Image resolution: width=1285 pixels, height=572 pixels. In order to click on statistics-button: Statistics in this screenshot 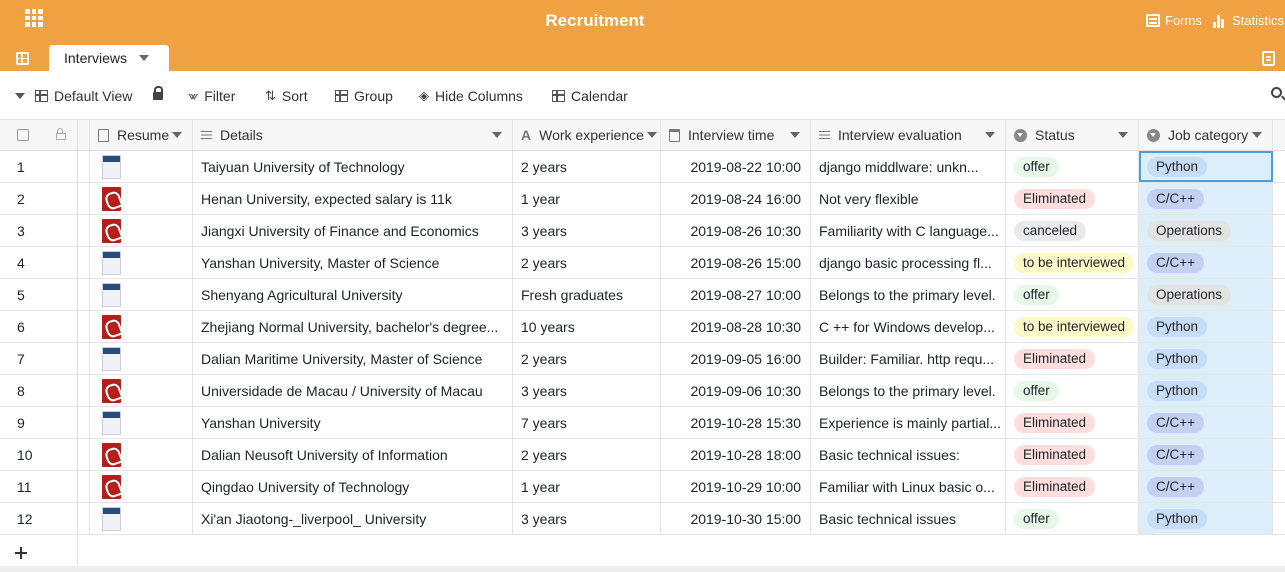, I will do `click(1248, 20)`.